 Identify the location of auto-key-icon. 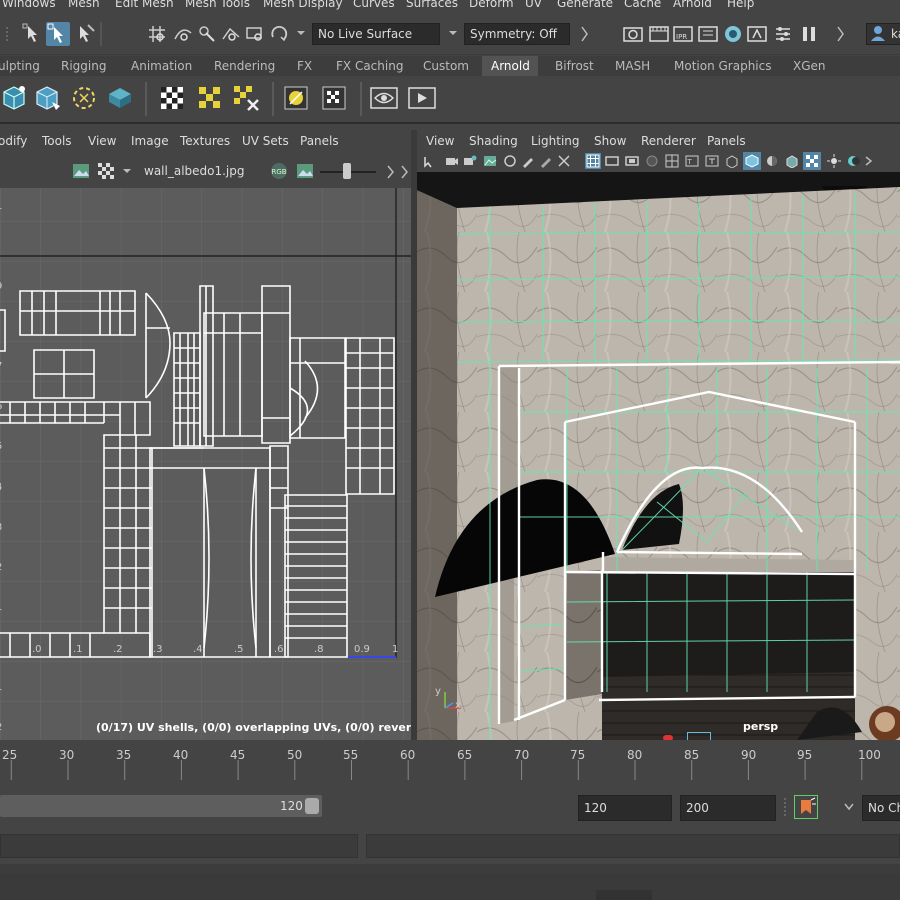
(806, 807).